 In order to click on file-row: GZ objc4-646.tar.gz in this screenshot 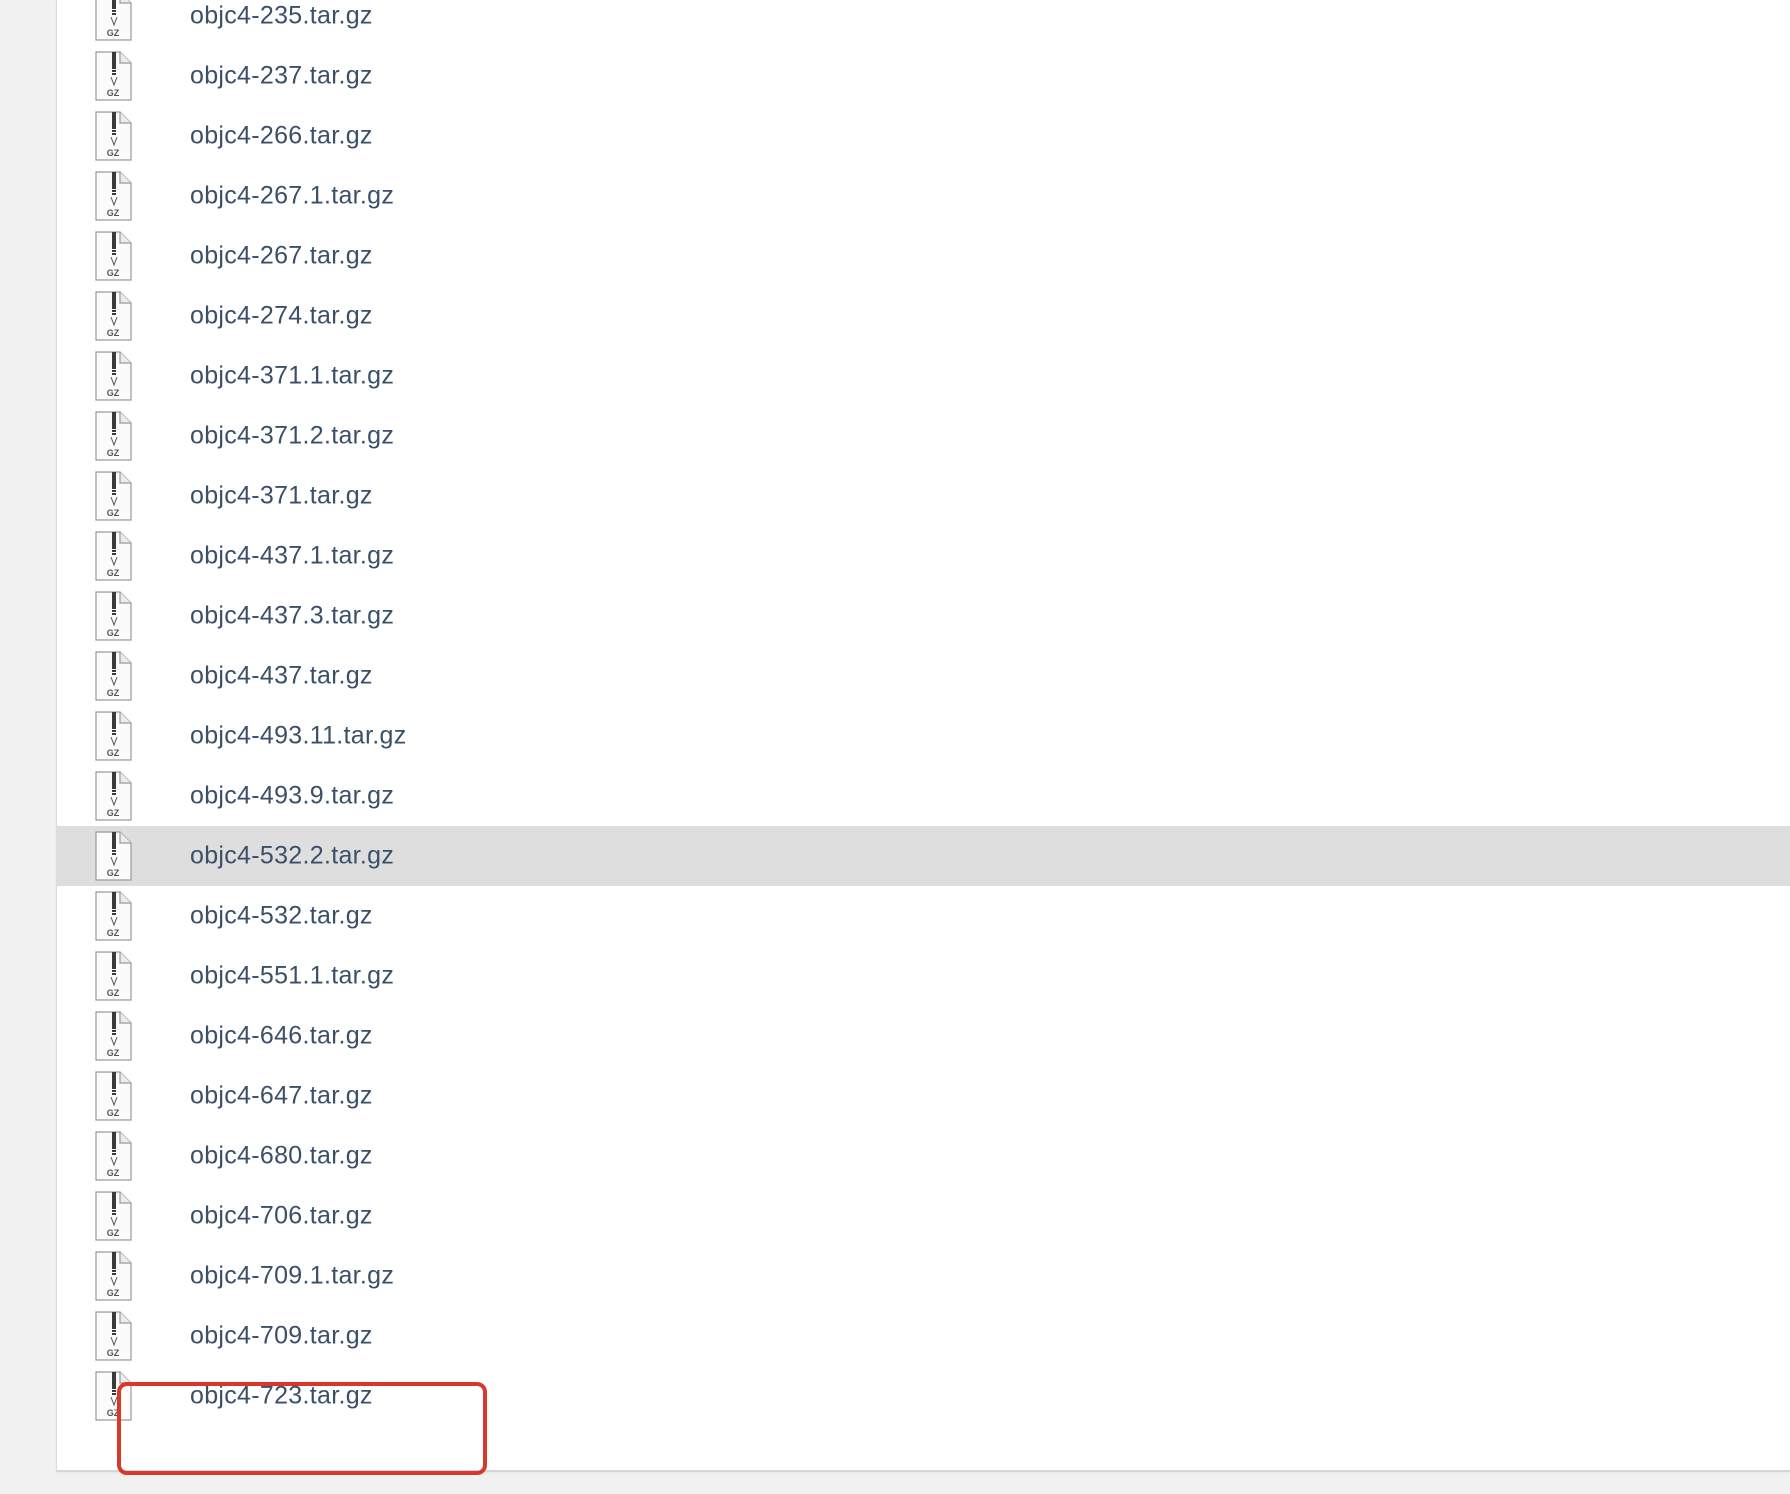, I will do `click(923, 1036)`.